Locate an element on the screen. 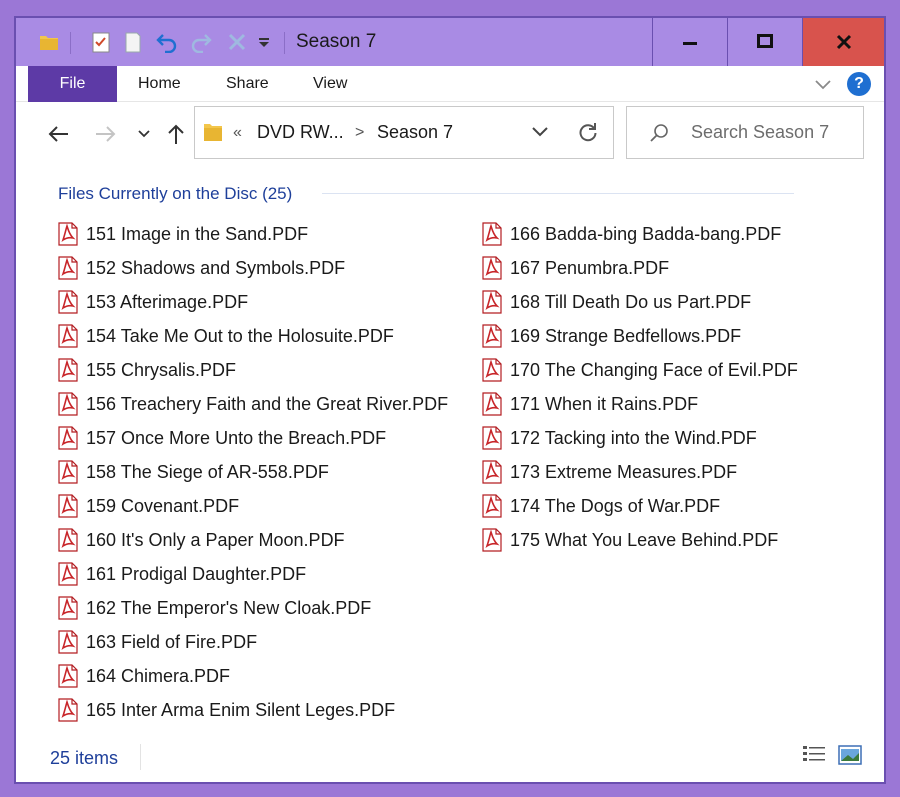  help-button: ? is located at coordinates (859, 84).